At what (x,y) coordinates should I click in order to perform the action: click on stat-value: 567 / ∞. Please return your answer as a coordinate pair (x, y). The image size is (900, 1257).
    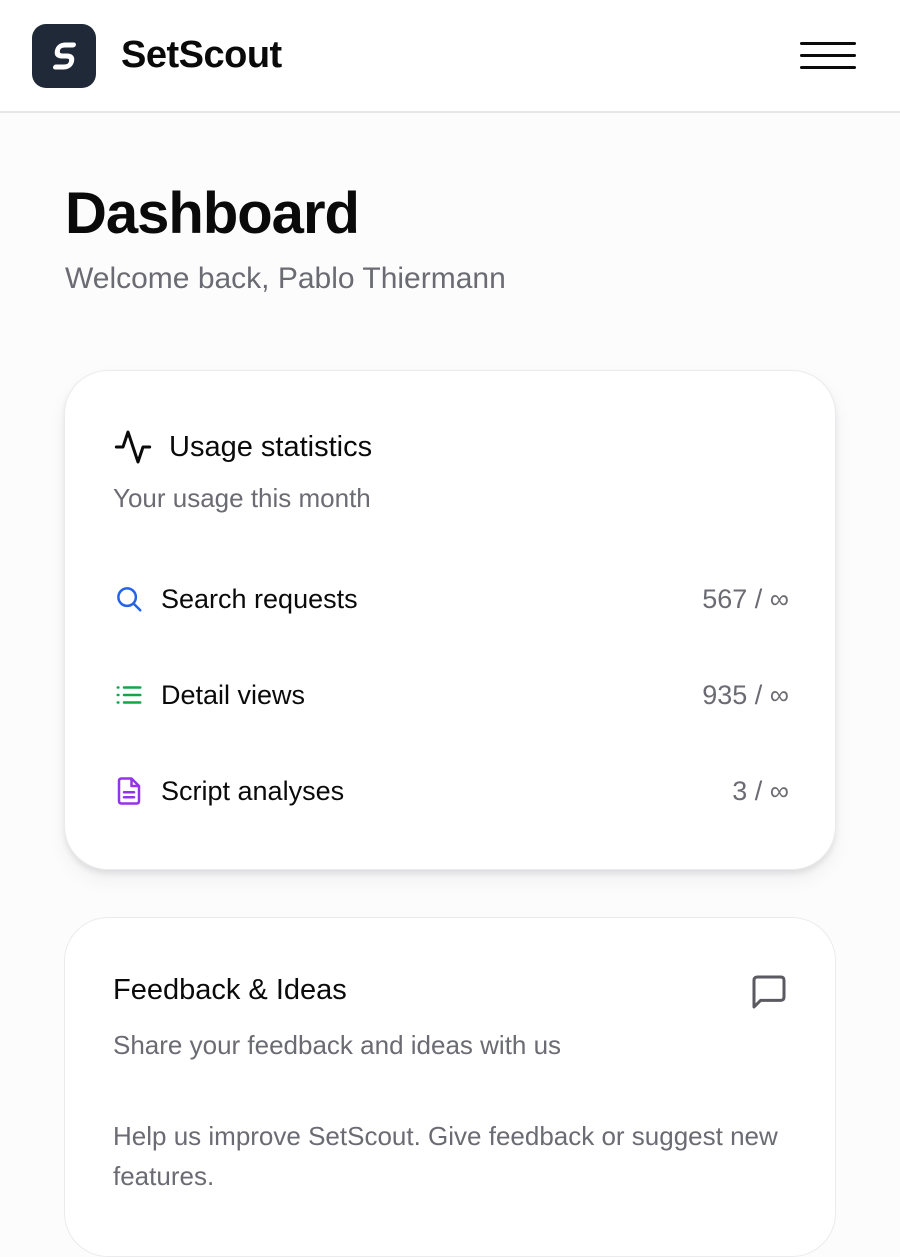
    Looking at the image, I should click on (745, 598).